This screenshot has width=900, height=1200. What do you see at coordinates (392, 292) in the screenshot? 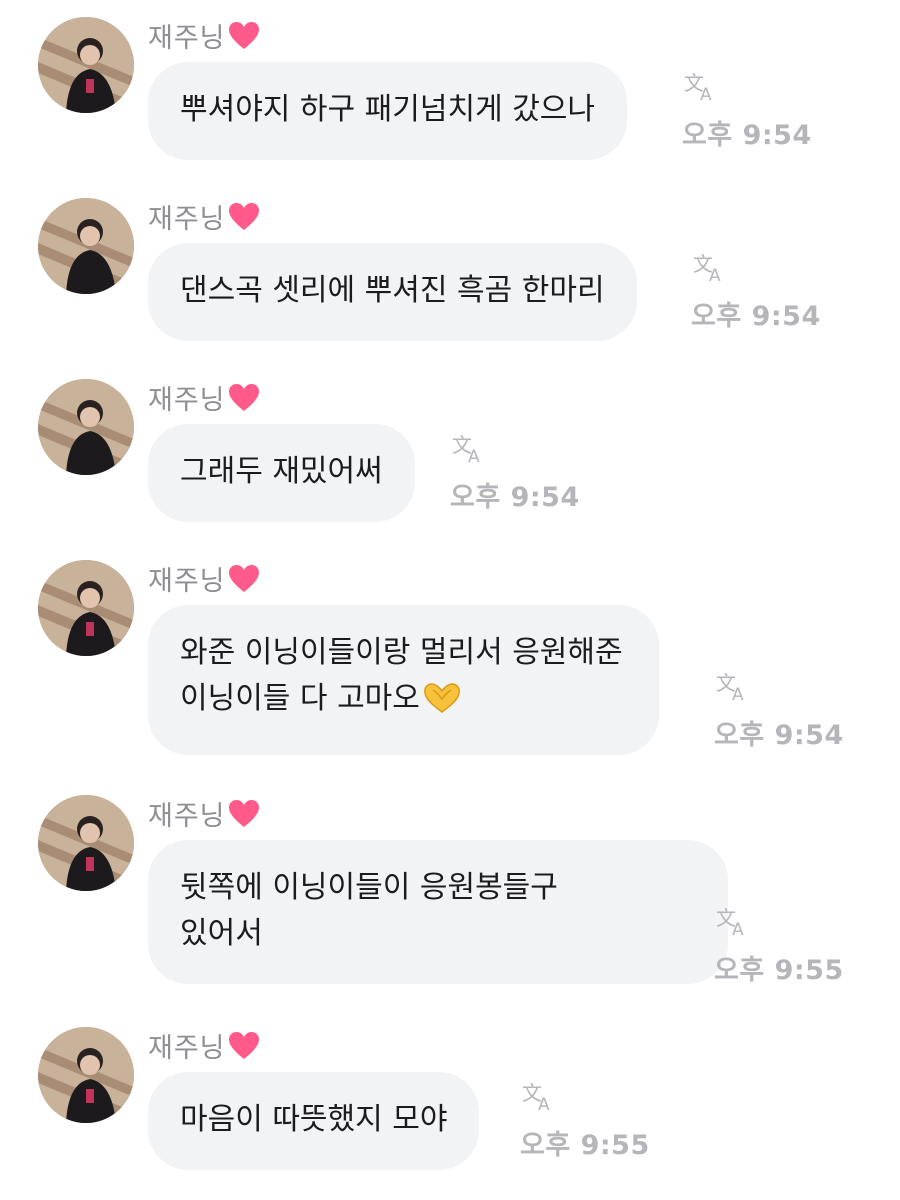
I see `message-bubble: 댄스곡 셋리에 뿌셔진 흑곰 한마리` at bounding box center [392, 292].